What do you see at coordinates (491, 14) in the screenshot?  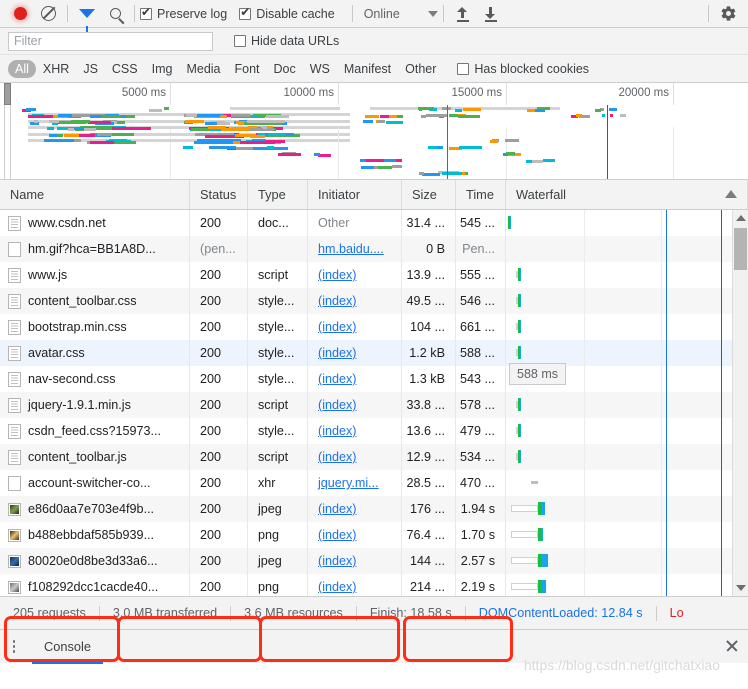 I see `export-har-button` at bounding box center [491, 14].